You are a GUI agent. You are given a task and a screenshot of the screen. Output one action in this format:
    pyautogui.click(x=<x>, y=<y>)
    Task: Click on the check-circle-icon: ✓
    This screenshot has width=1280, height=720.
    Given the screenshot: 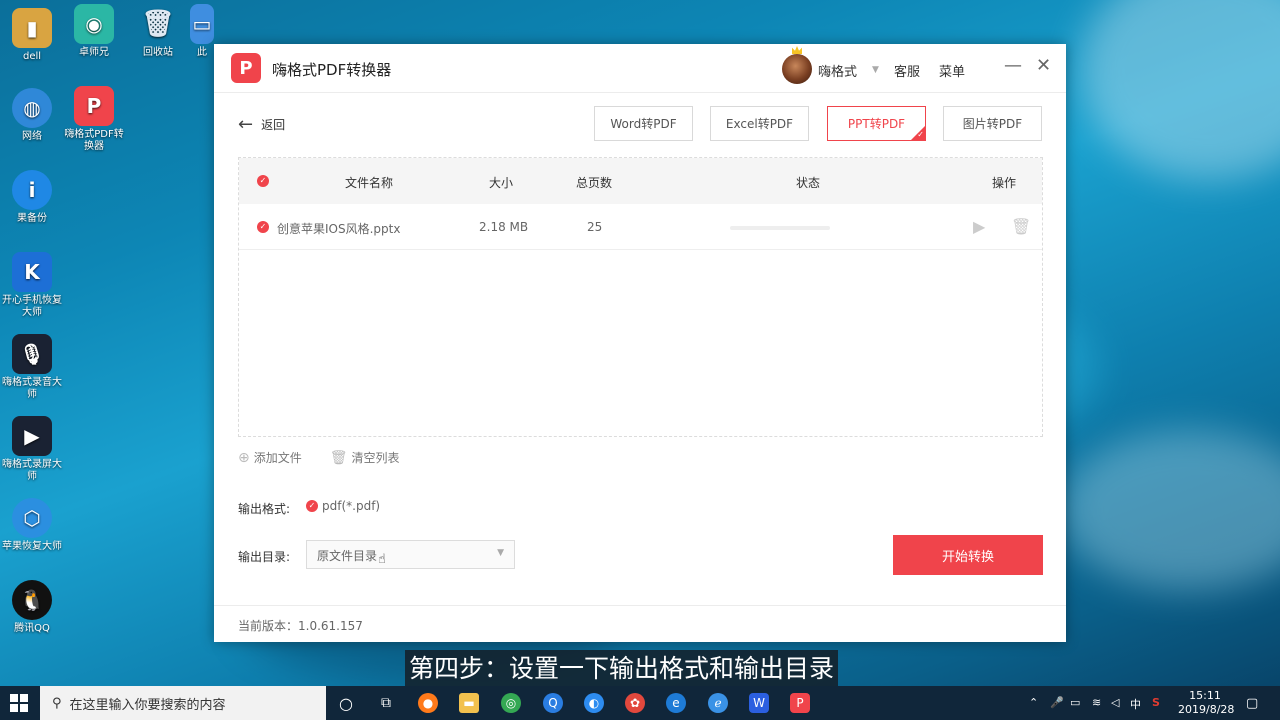 What is the action you would take?
    pyautogui.click(x=312, y=506)
    